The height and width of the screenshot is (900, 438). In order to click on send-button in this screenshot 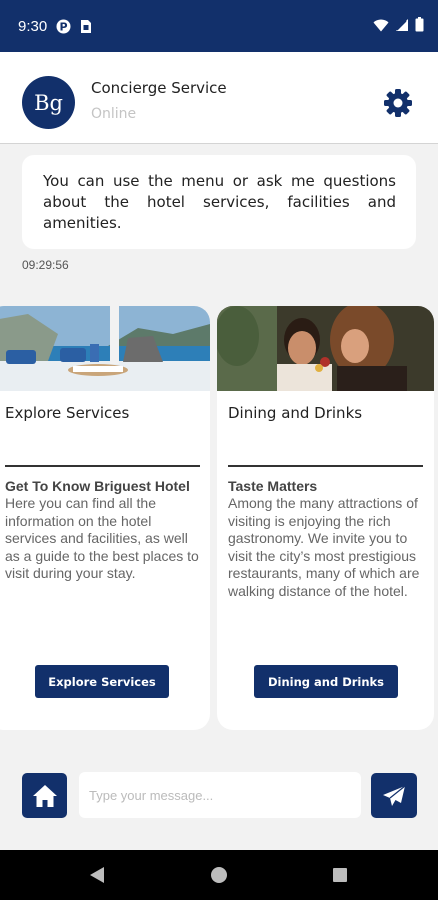, I will do `click(394, 795)`.